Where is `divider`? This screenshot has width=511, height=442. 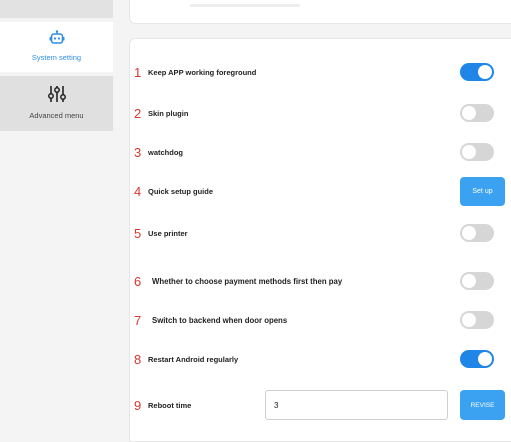 divider is located at coordinates (245, 5).